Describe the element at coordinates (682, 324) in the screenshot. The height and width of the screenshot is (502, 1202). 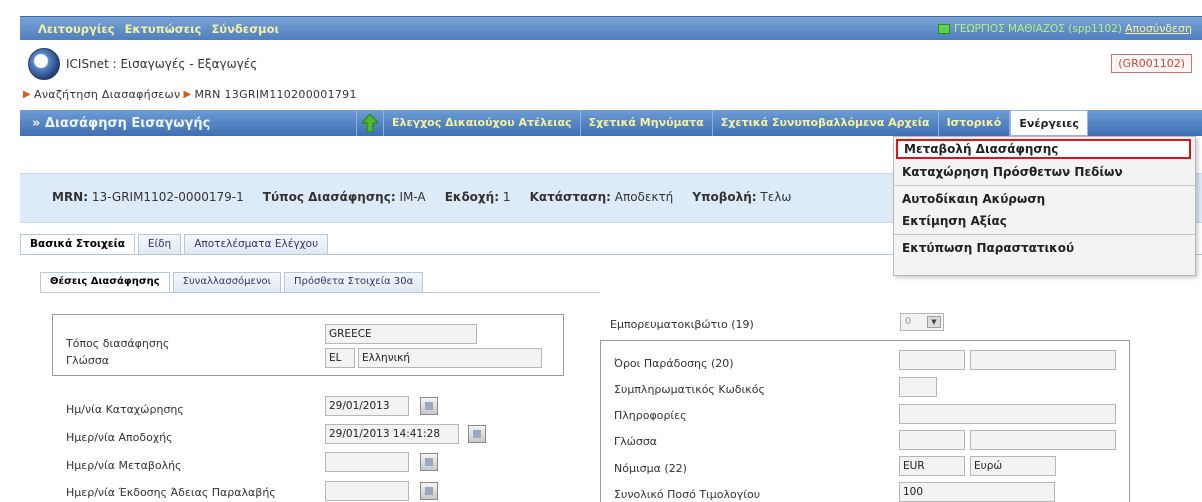
I see `container-label: Εμπορευματοκιβώτιο (19)` at that location.